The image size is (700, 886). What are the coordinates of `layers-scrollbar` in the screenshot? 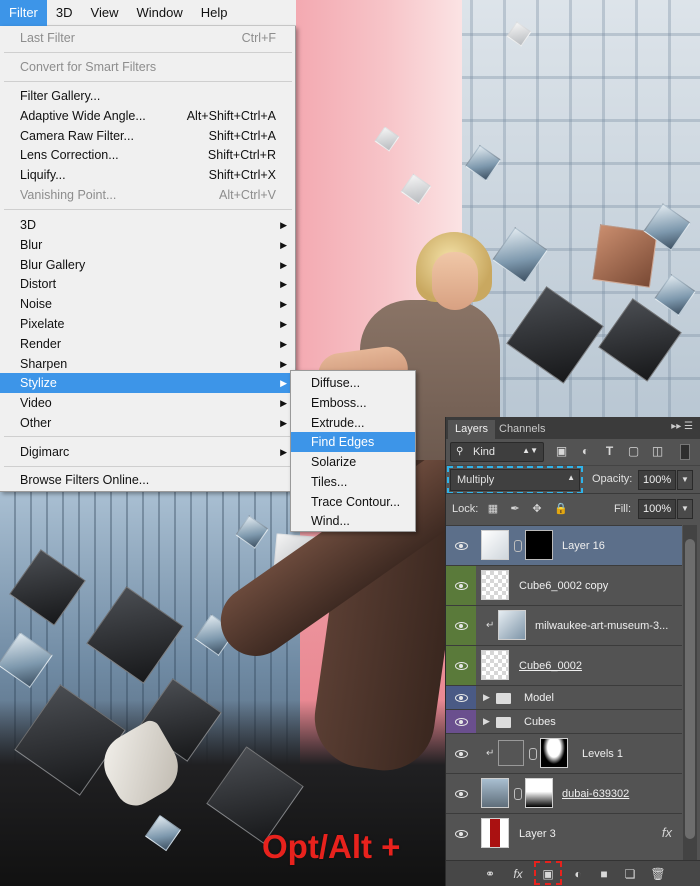 It's located at (690, 695).